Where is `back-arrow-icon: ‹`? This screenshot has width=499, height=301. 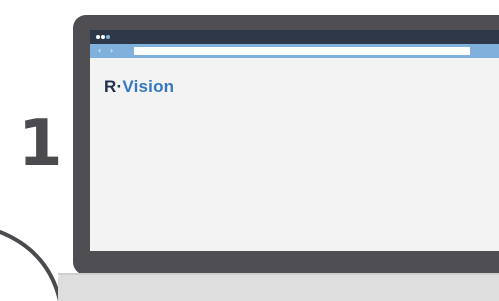 back-arrow-icon: ‹ is located at coordinates (99, 51).